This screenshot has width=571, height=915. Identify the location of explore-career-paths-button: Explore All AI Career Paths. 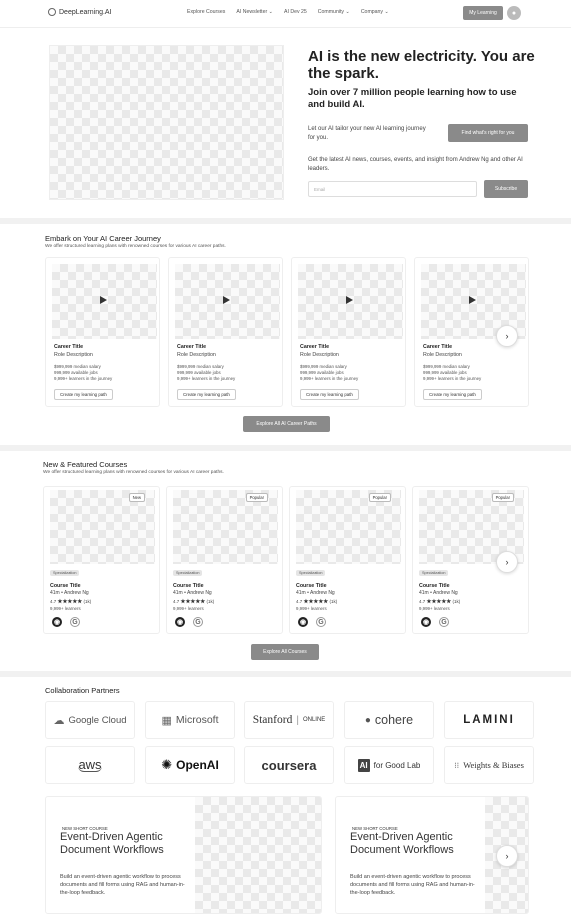
(286, 424).